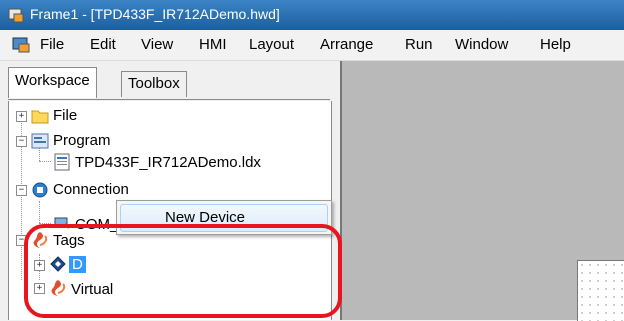 Image resolution: width=624 pixels, height=321 pixels. Describe the element at coordinates (183, 271) in the screenshot. I see `annotation-highlight` at that location.